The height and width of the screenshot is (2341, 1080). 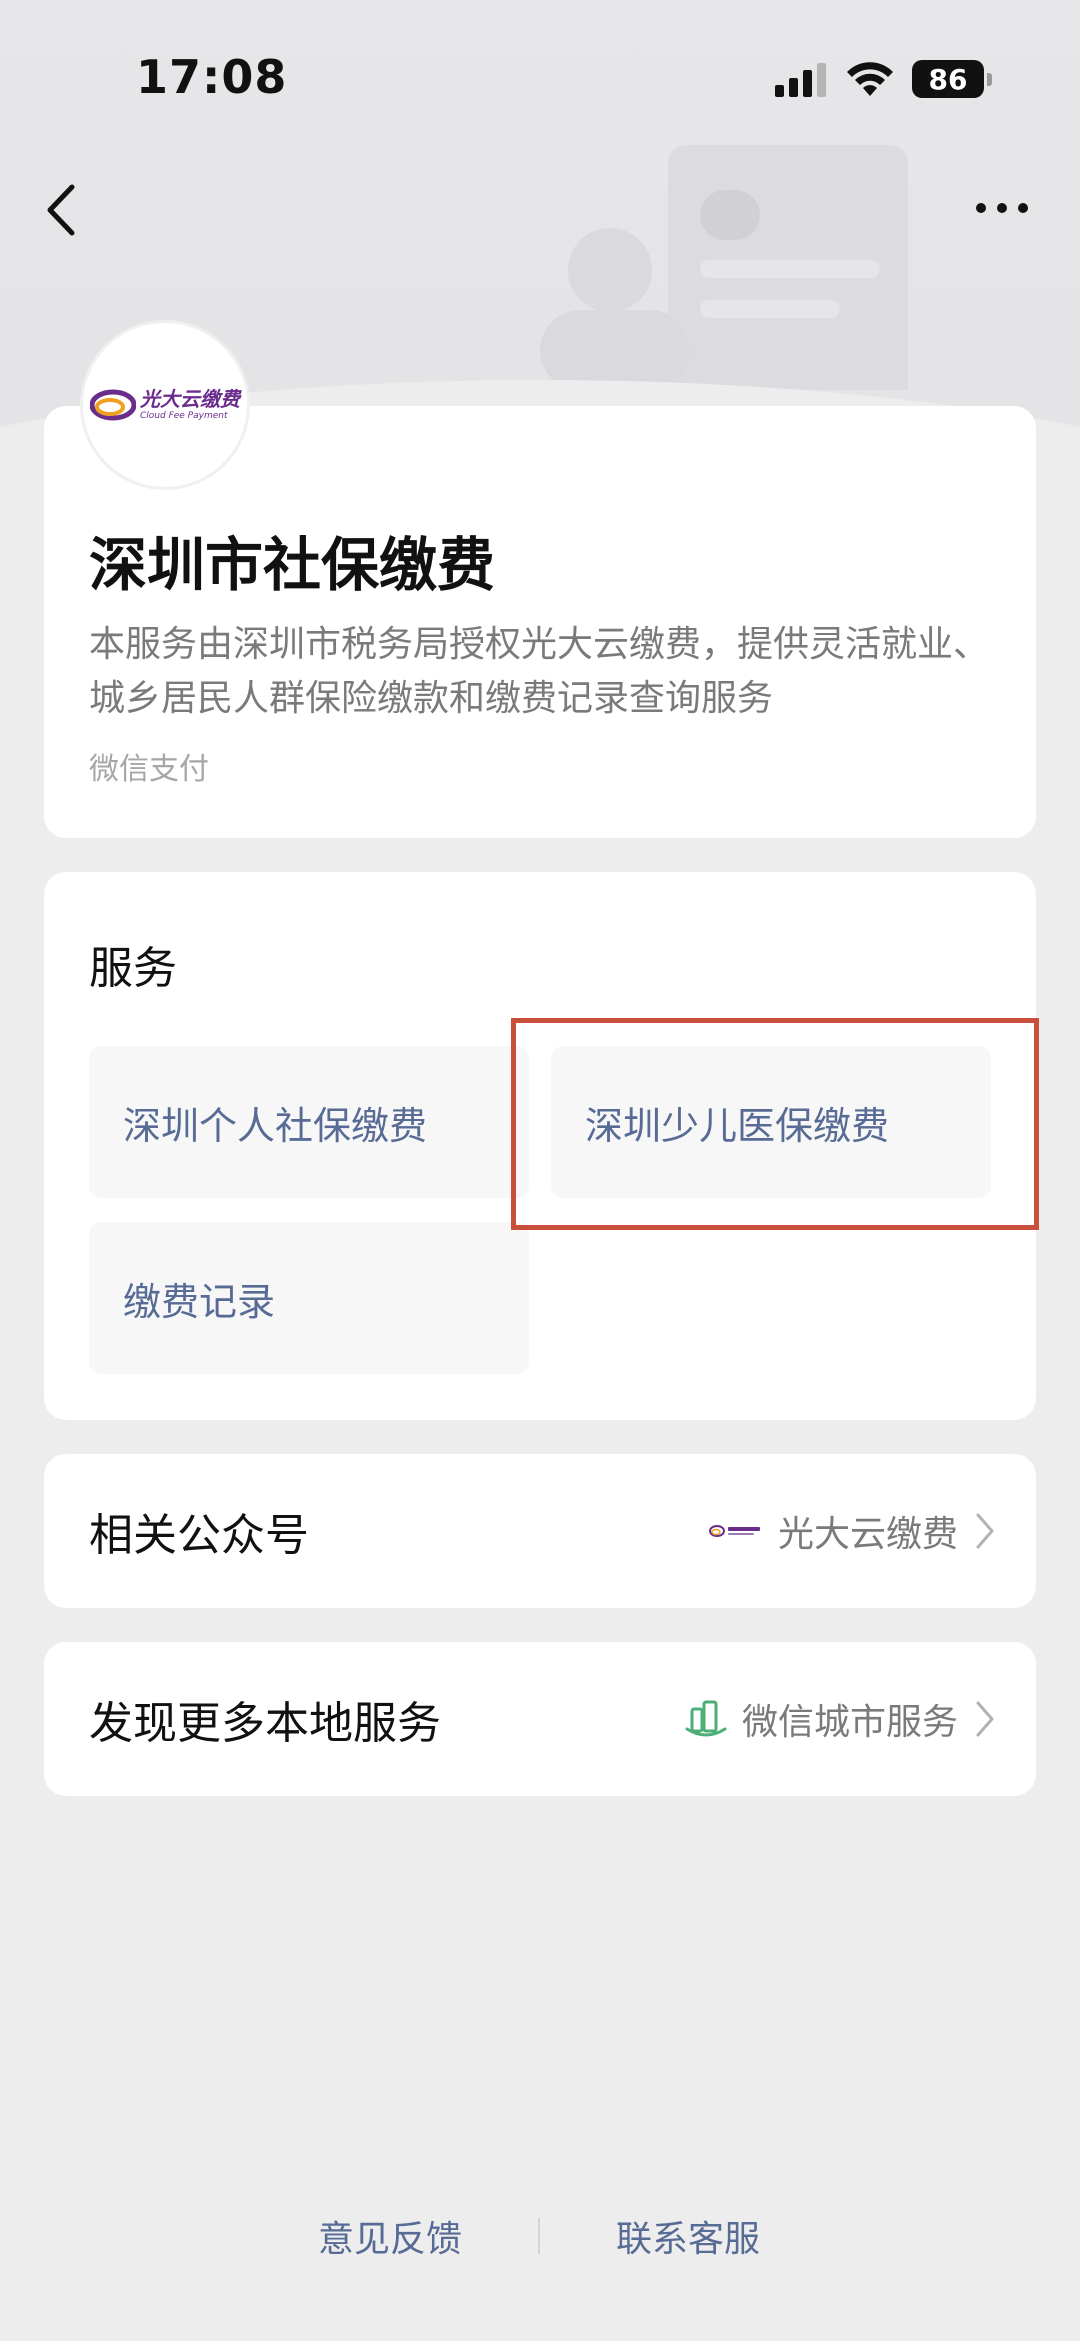 I want to click on highlight-box, so click(x=775, y=1124).